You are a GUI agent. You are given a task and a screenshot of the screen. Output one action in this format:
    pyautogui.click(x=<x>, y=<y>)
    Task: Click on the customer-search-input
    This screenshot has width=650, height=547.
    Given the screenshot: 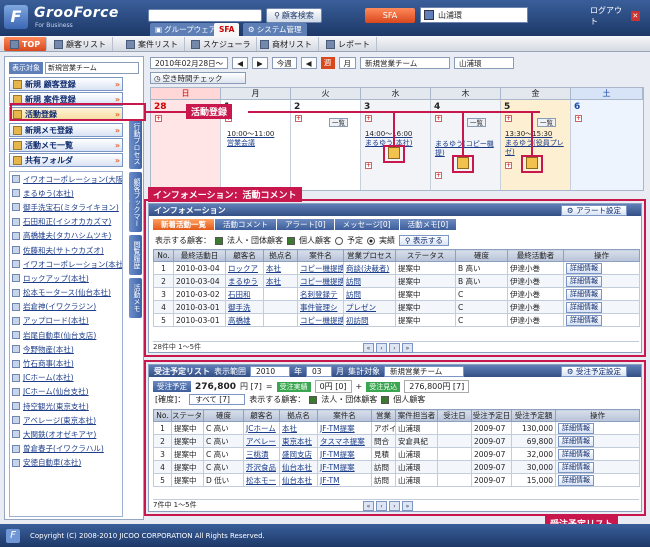 What is the action you would take?
    pyautogui.click(x=205, y=15)
    